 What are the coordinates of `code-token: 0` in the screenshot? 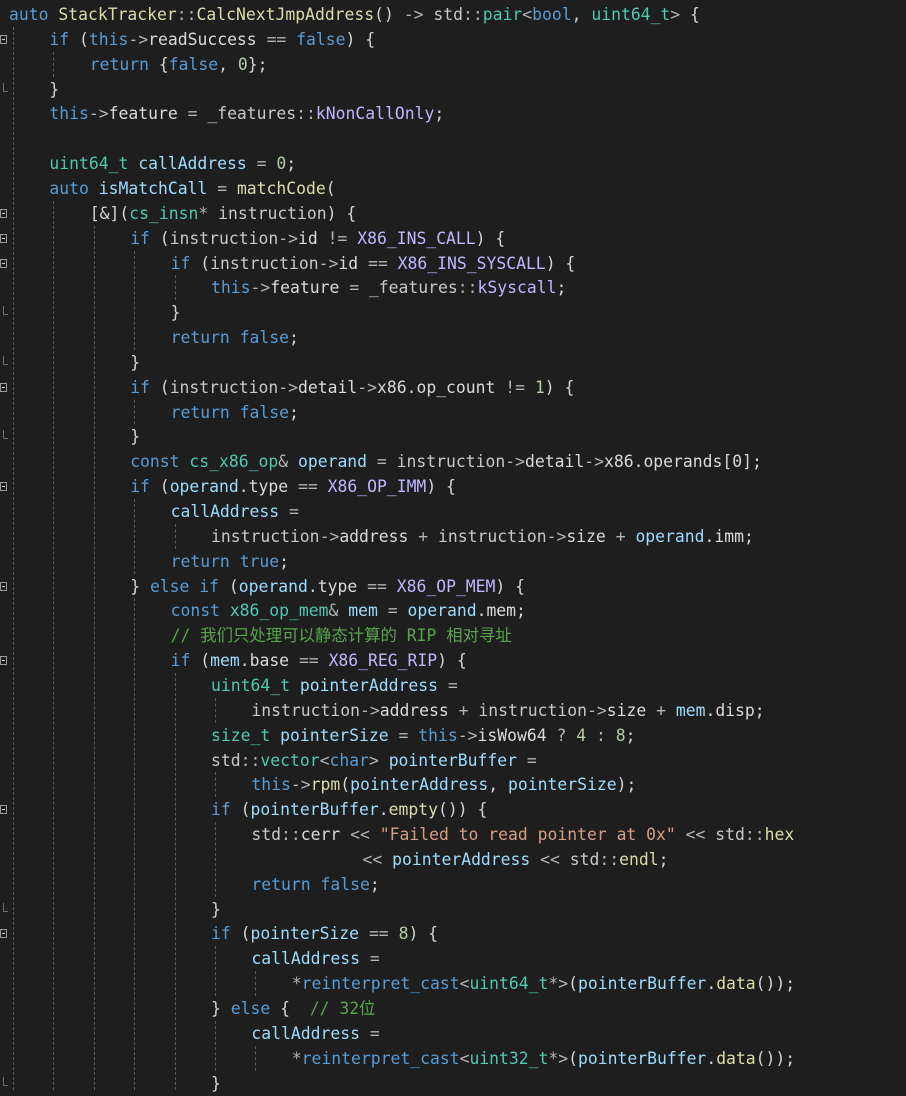 It's located at (281, 164).